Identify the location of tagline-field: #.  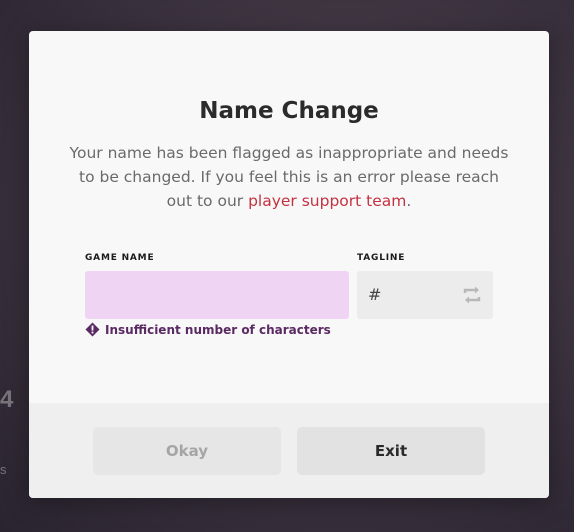
(425, 295).